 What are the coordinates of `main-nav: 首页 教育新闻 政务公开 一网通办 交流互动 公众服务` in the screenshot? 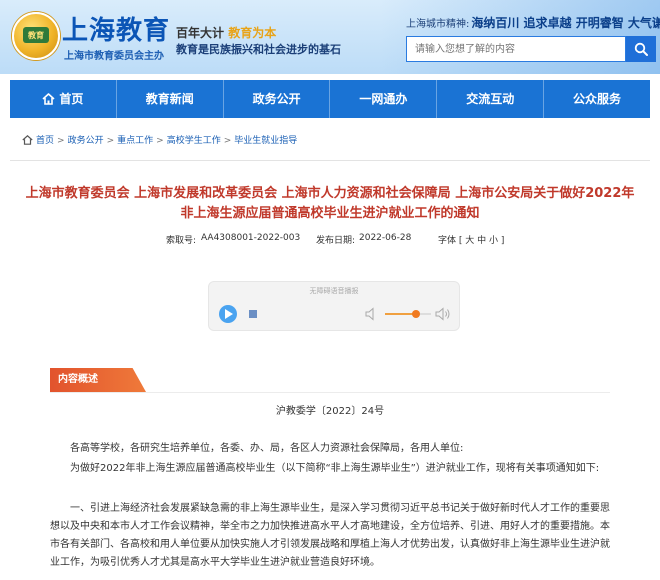 It's located at (330, 99).